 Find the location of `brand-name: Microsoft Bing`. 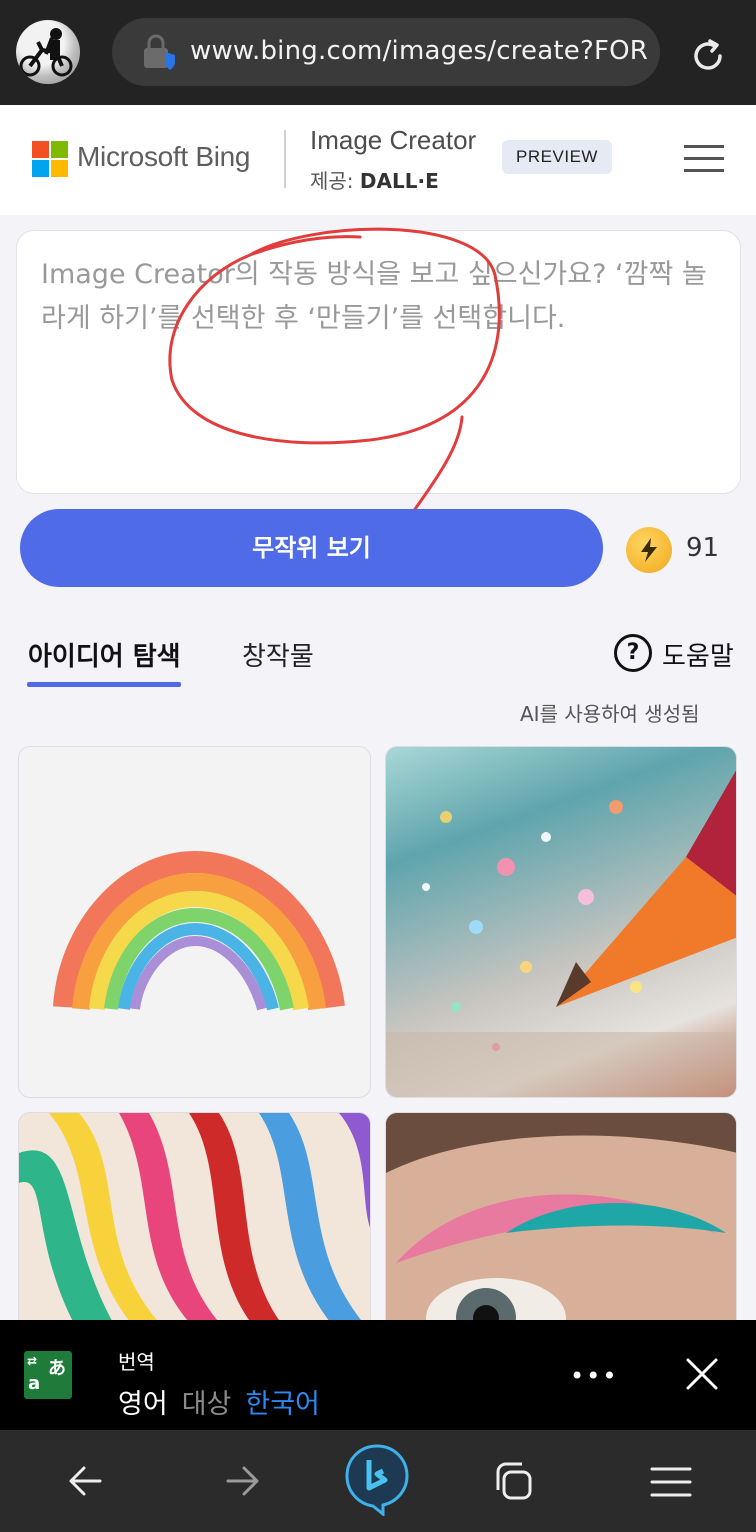

brand-name: Microsoft Bing is located at coordinates (164, 157).